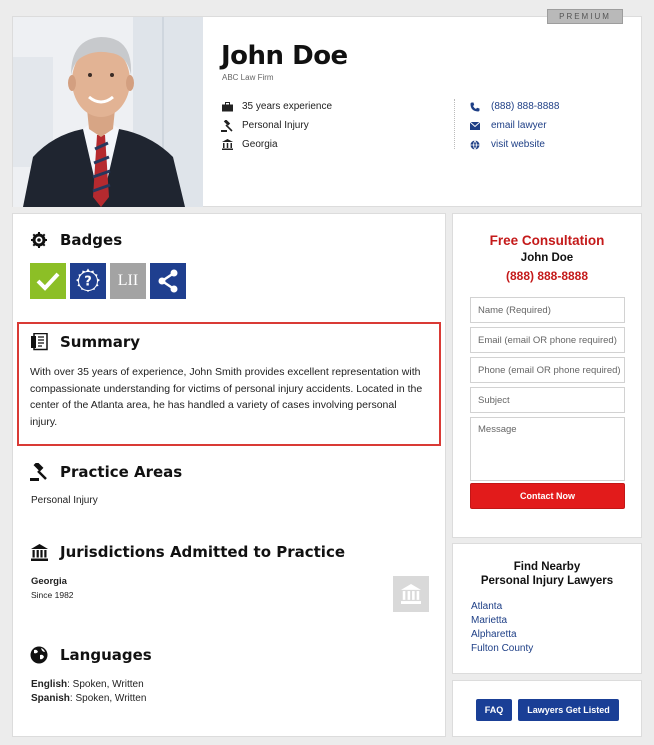  I want to click on question-gear-icon: ?, so click(88, 280).